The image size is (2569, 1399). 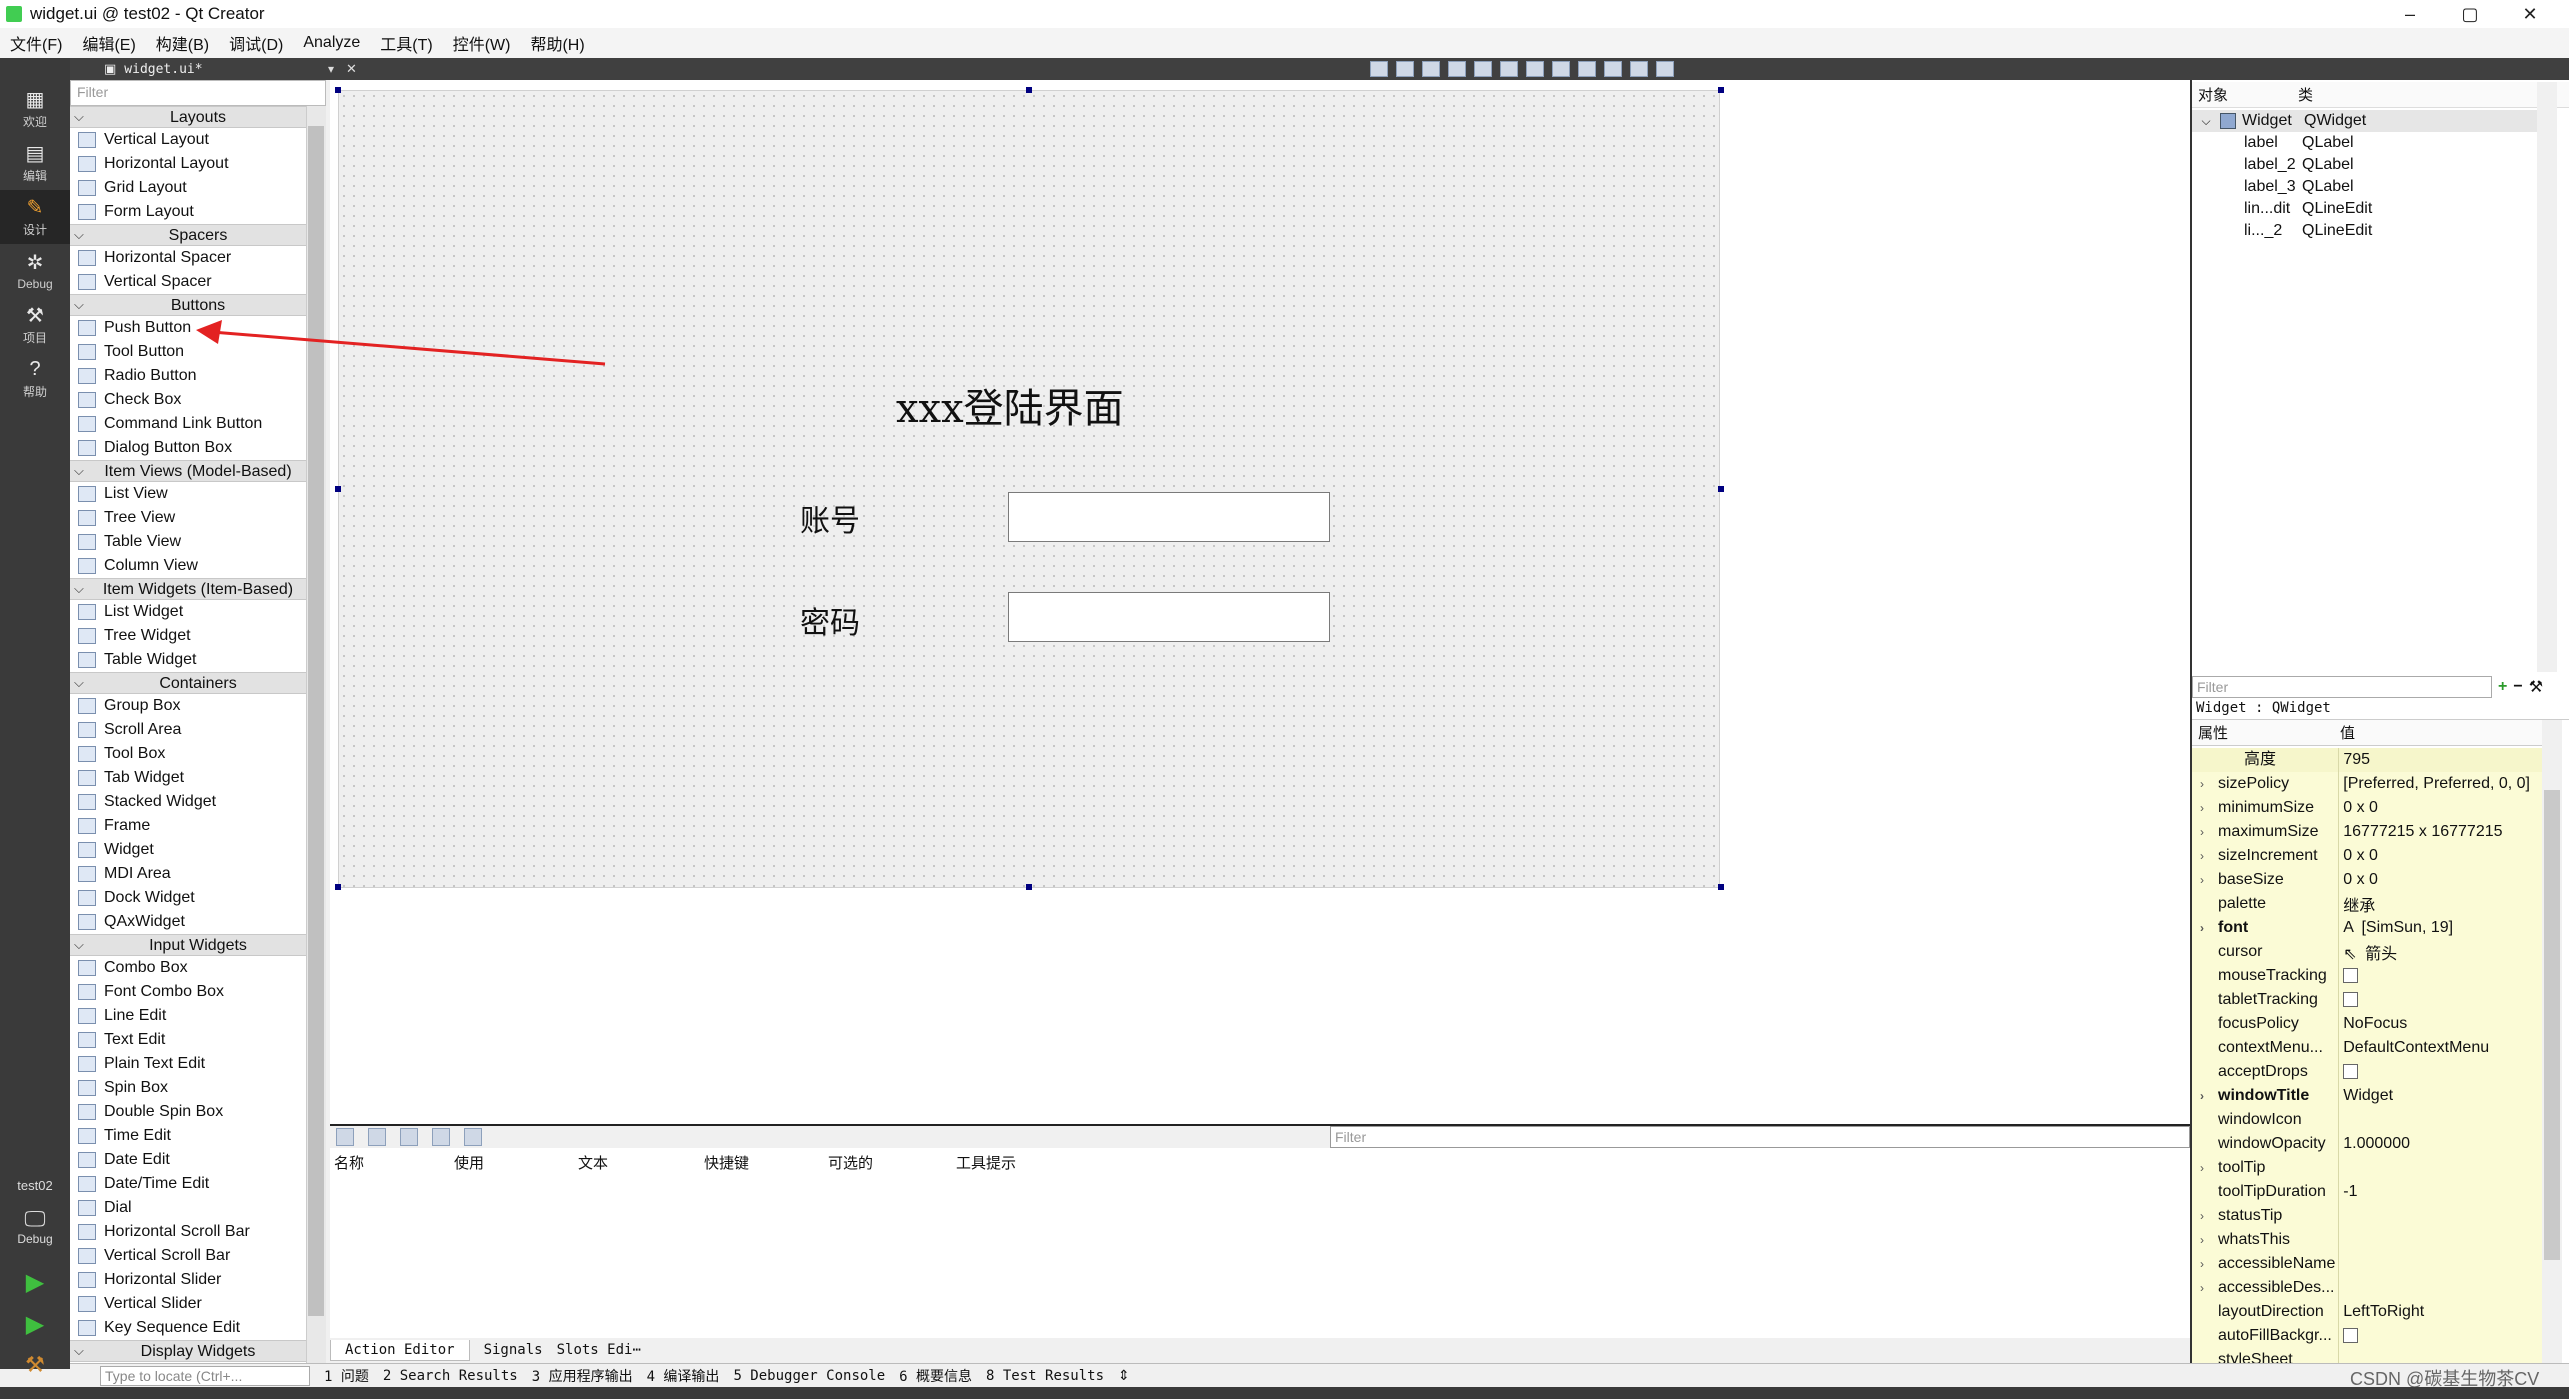 What do you see at coordinates (2367, 832) in the screenshot?
I see `property-row: › maximumSize 16777215 x 16777215` at bounding box center [2367, 832].